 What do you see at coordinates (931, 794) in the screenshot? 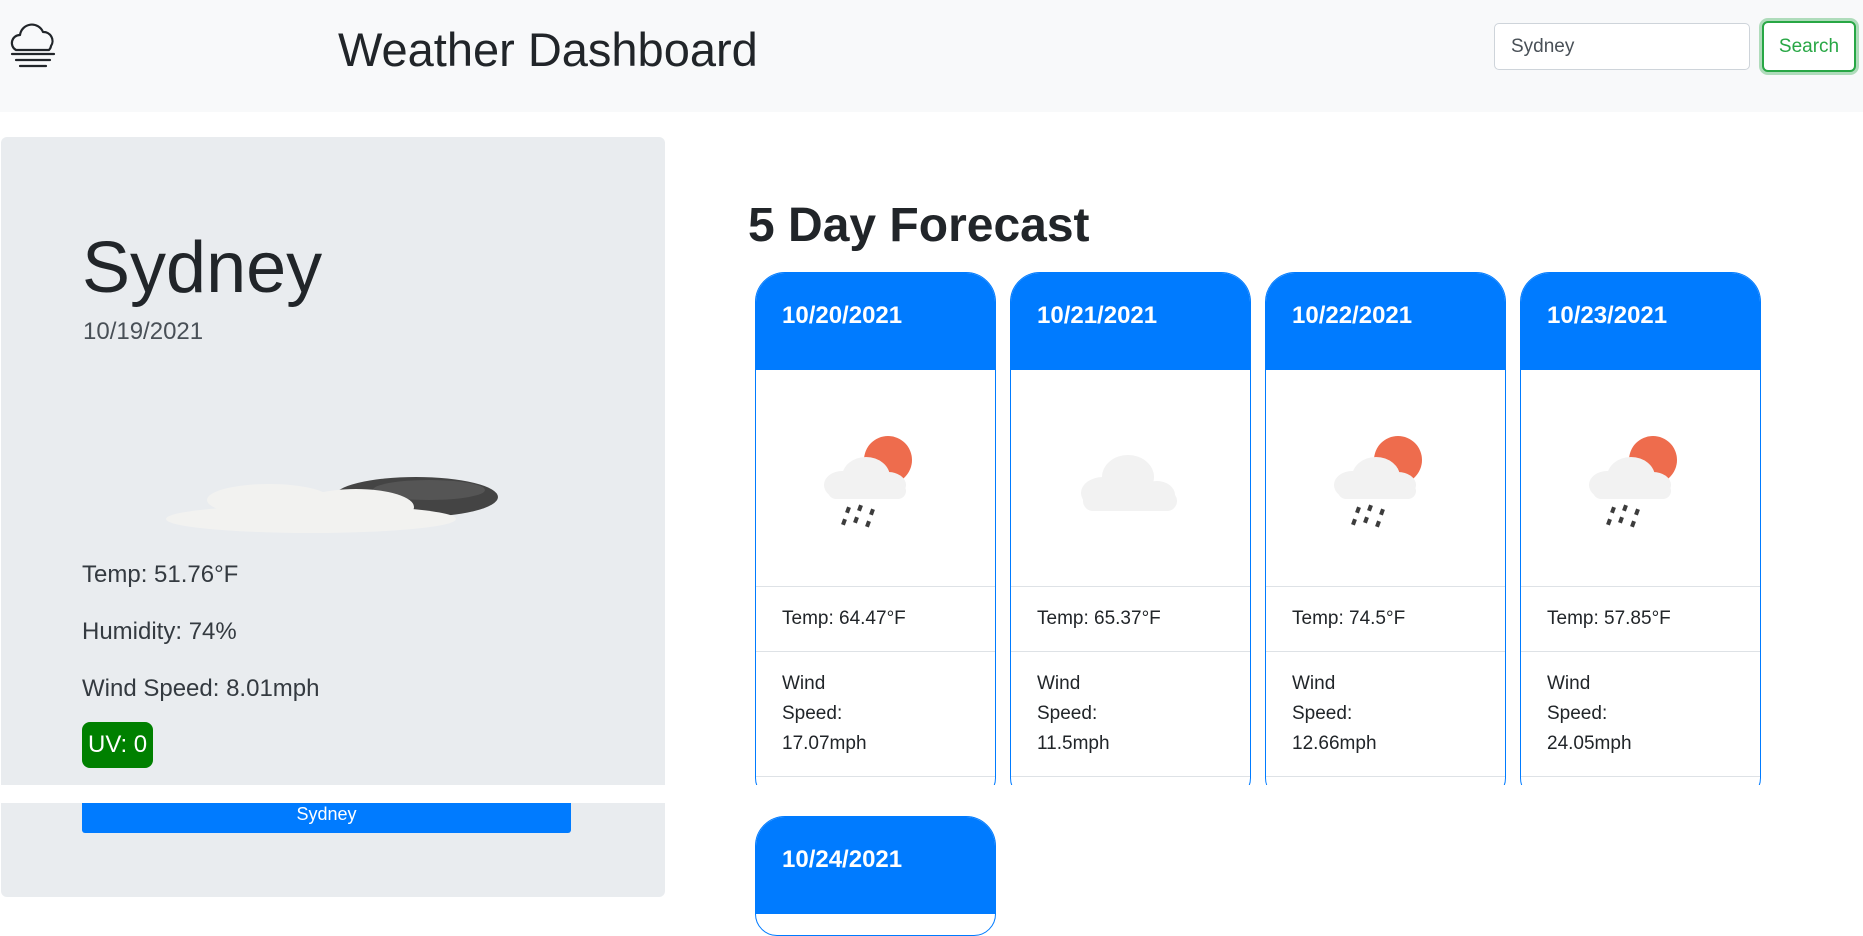
I see `forecast-row-clip` at bounding box center [931, 794].